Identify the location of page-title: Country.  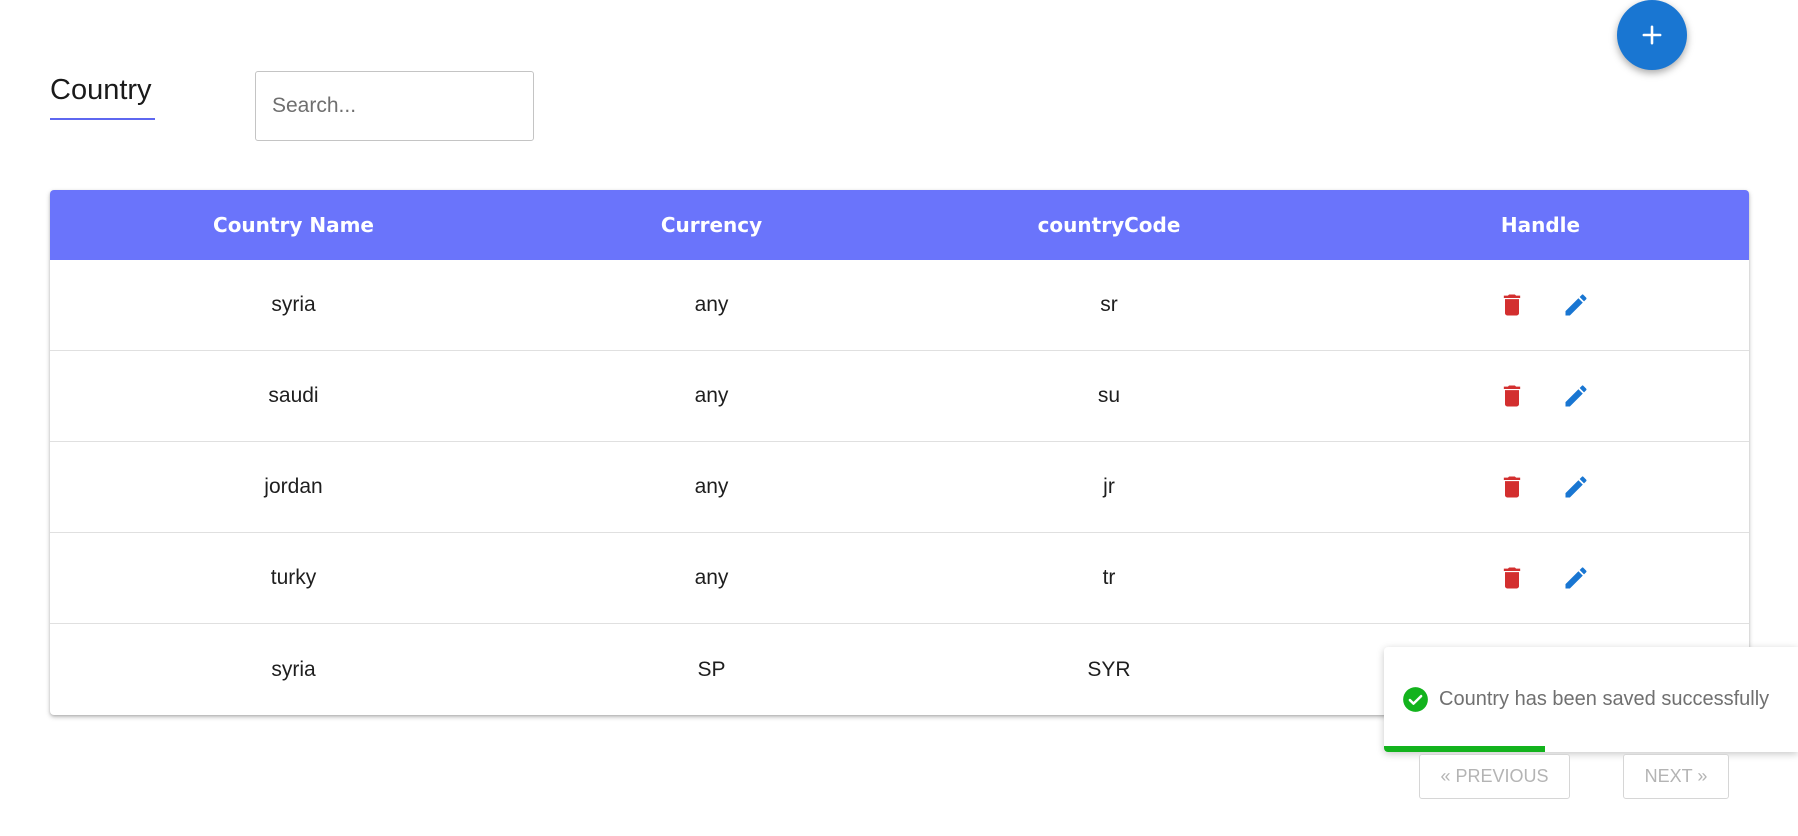
(101, 90).